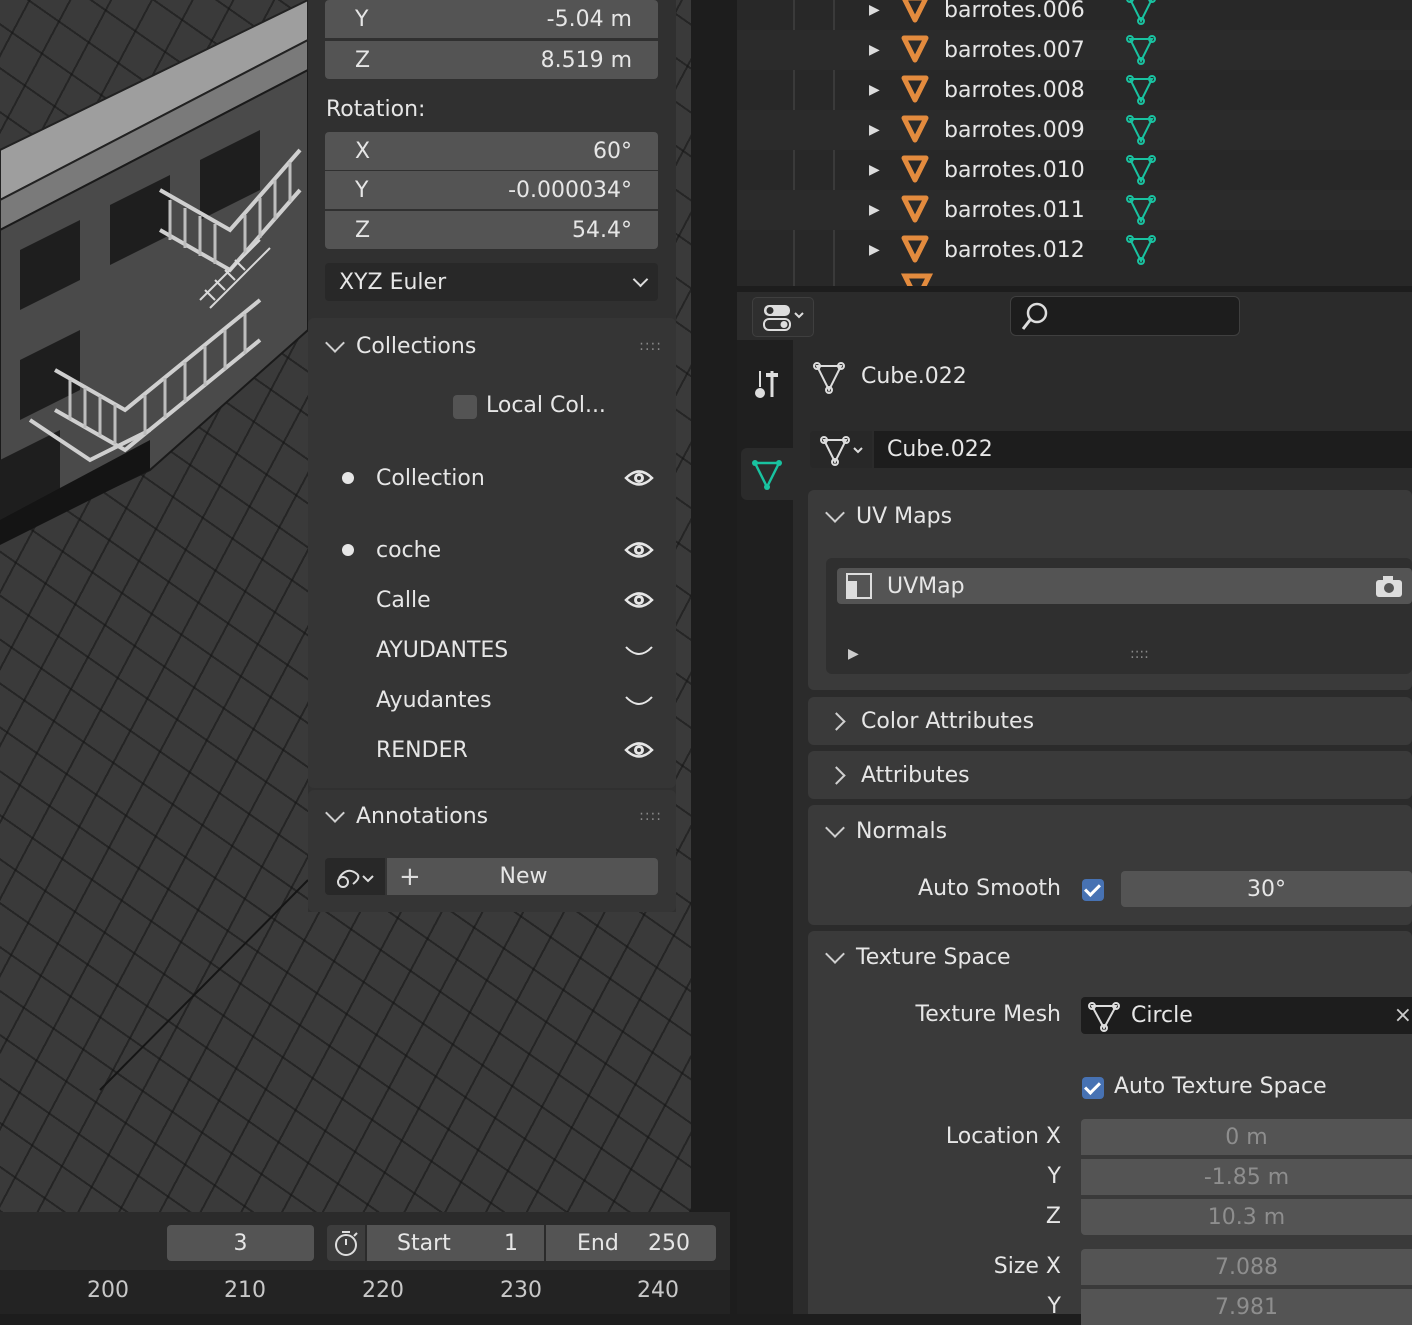  What do you see at coordinates (1054, 1306) in the screenshot?
I see `size-y-label: Y` at bounding box center [1054, 1306].